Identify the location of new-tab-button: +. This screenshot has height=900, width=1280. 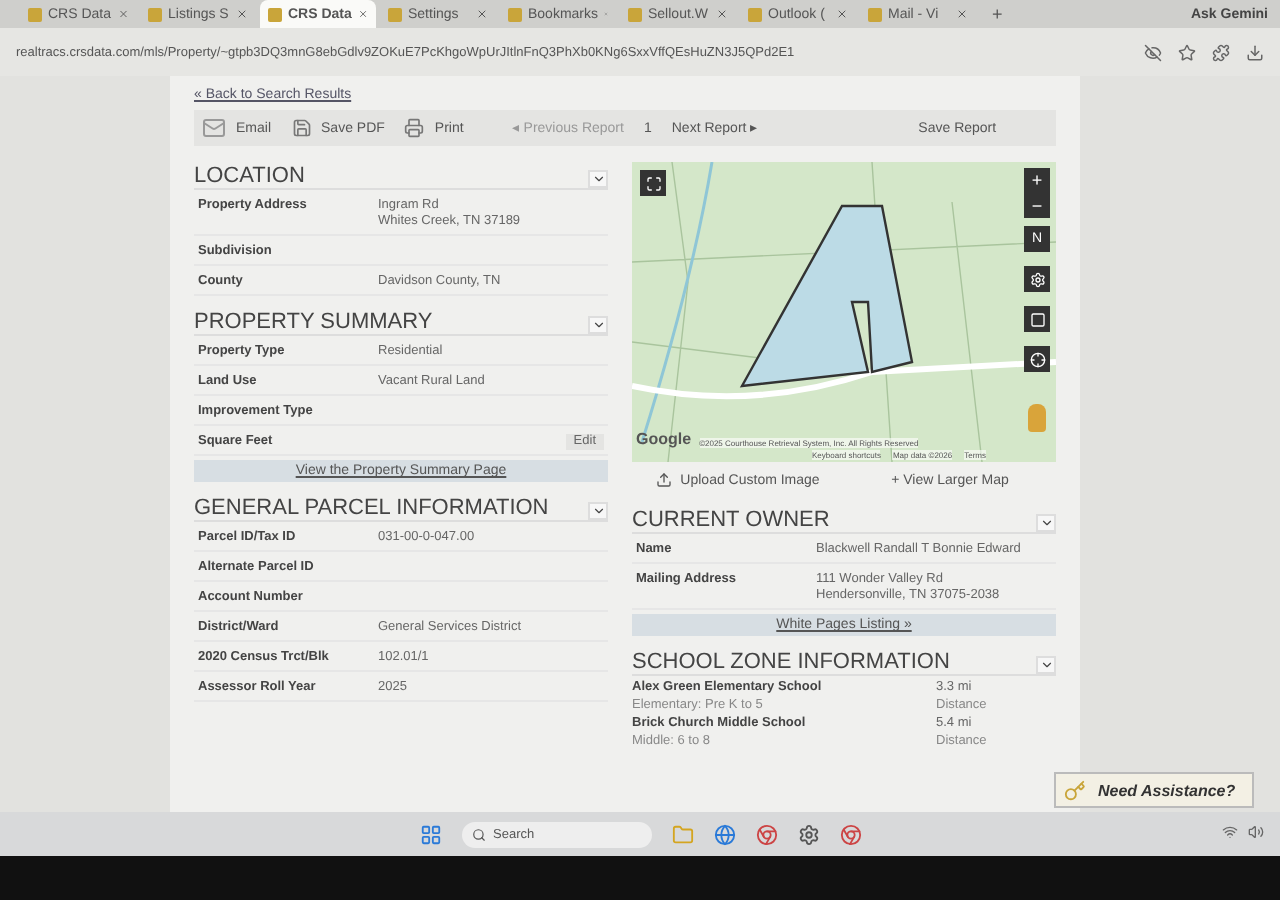
(997, 14).